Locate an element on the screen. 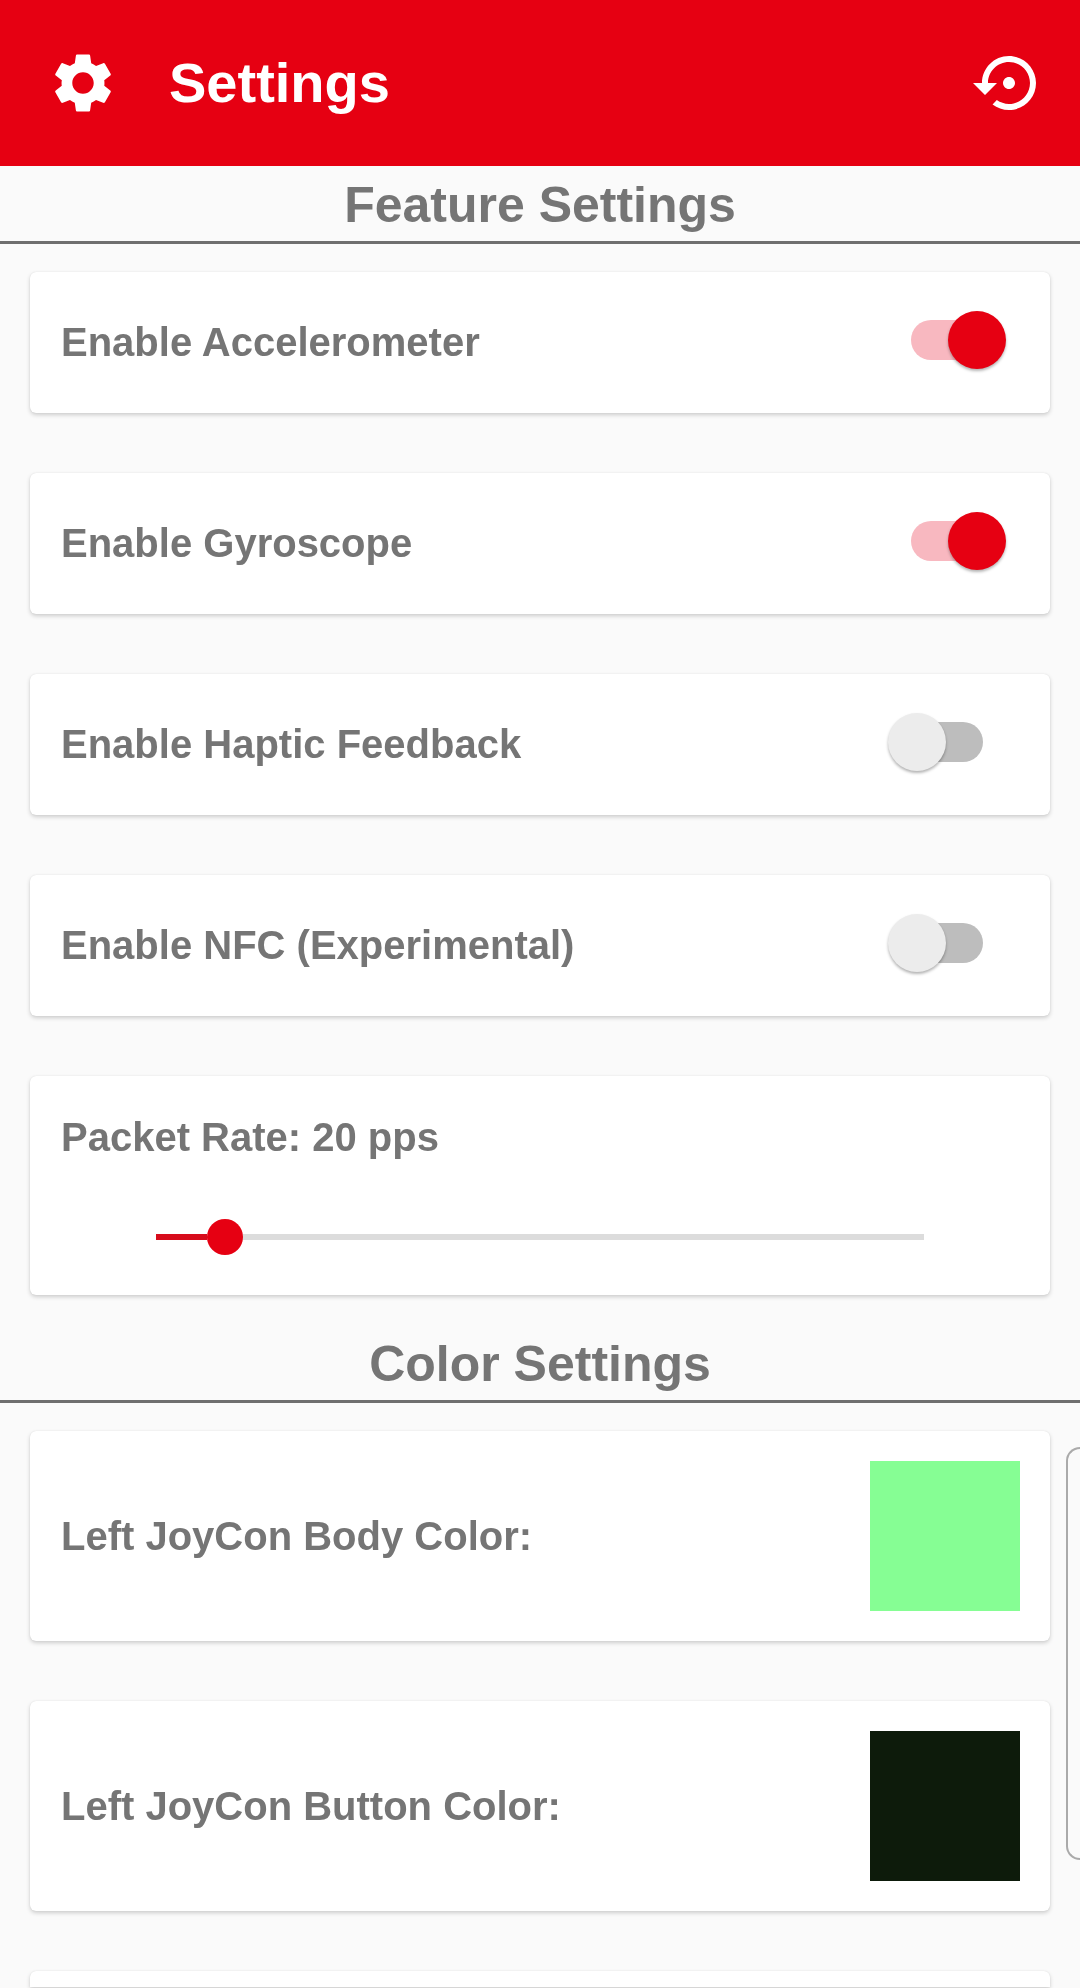  setting-label: Enable Accelerometer is located at coordinates (270, 342).